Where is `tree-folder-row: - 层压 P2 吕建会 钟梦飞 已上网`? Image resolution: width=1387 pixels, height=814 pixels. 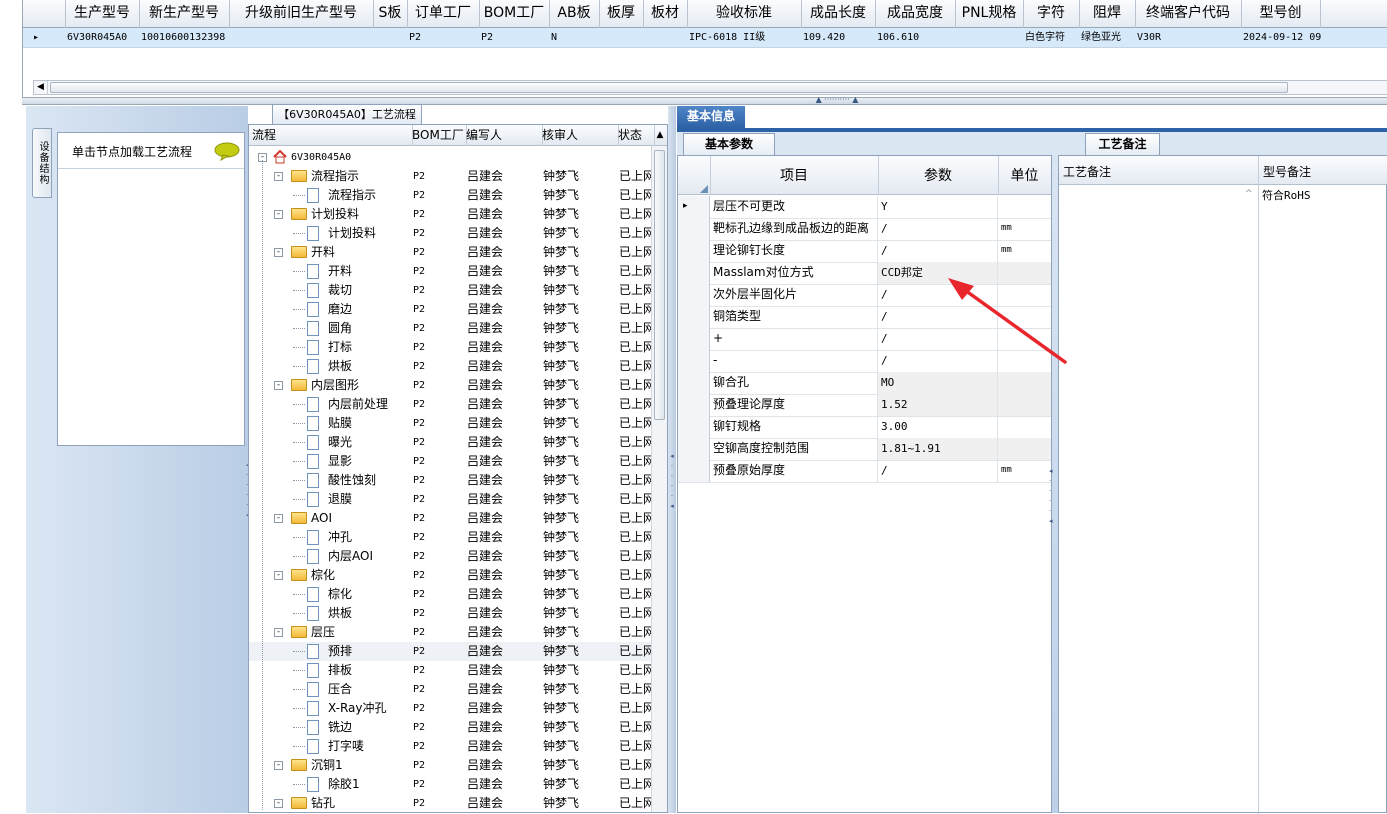 tree-folder-row: - 层压 P2 吕建会 钟梦飞 已上网 is located at coordinates (450, 632).